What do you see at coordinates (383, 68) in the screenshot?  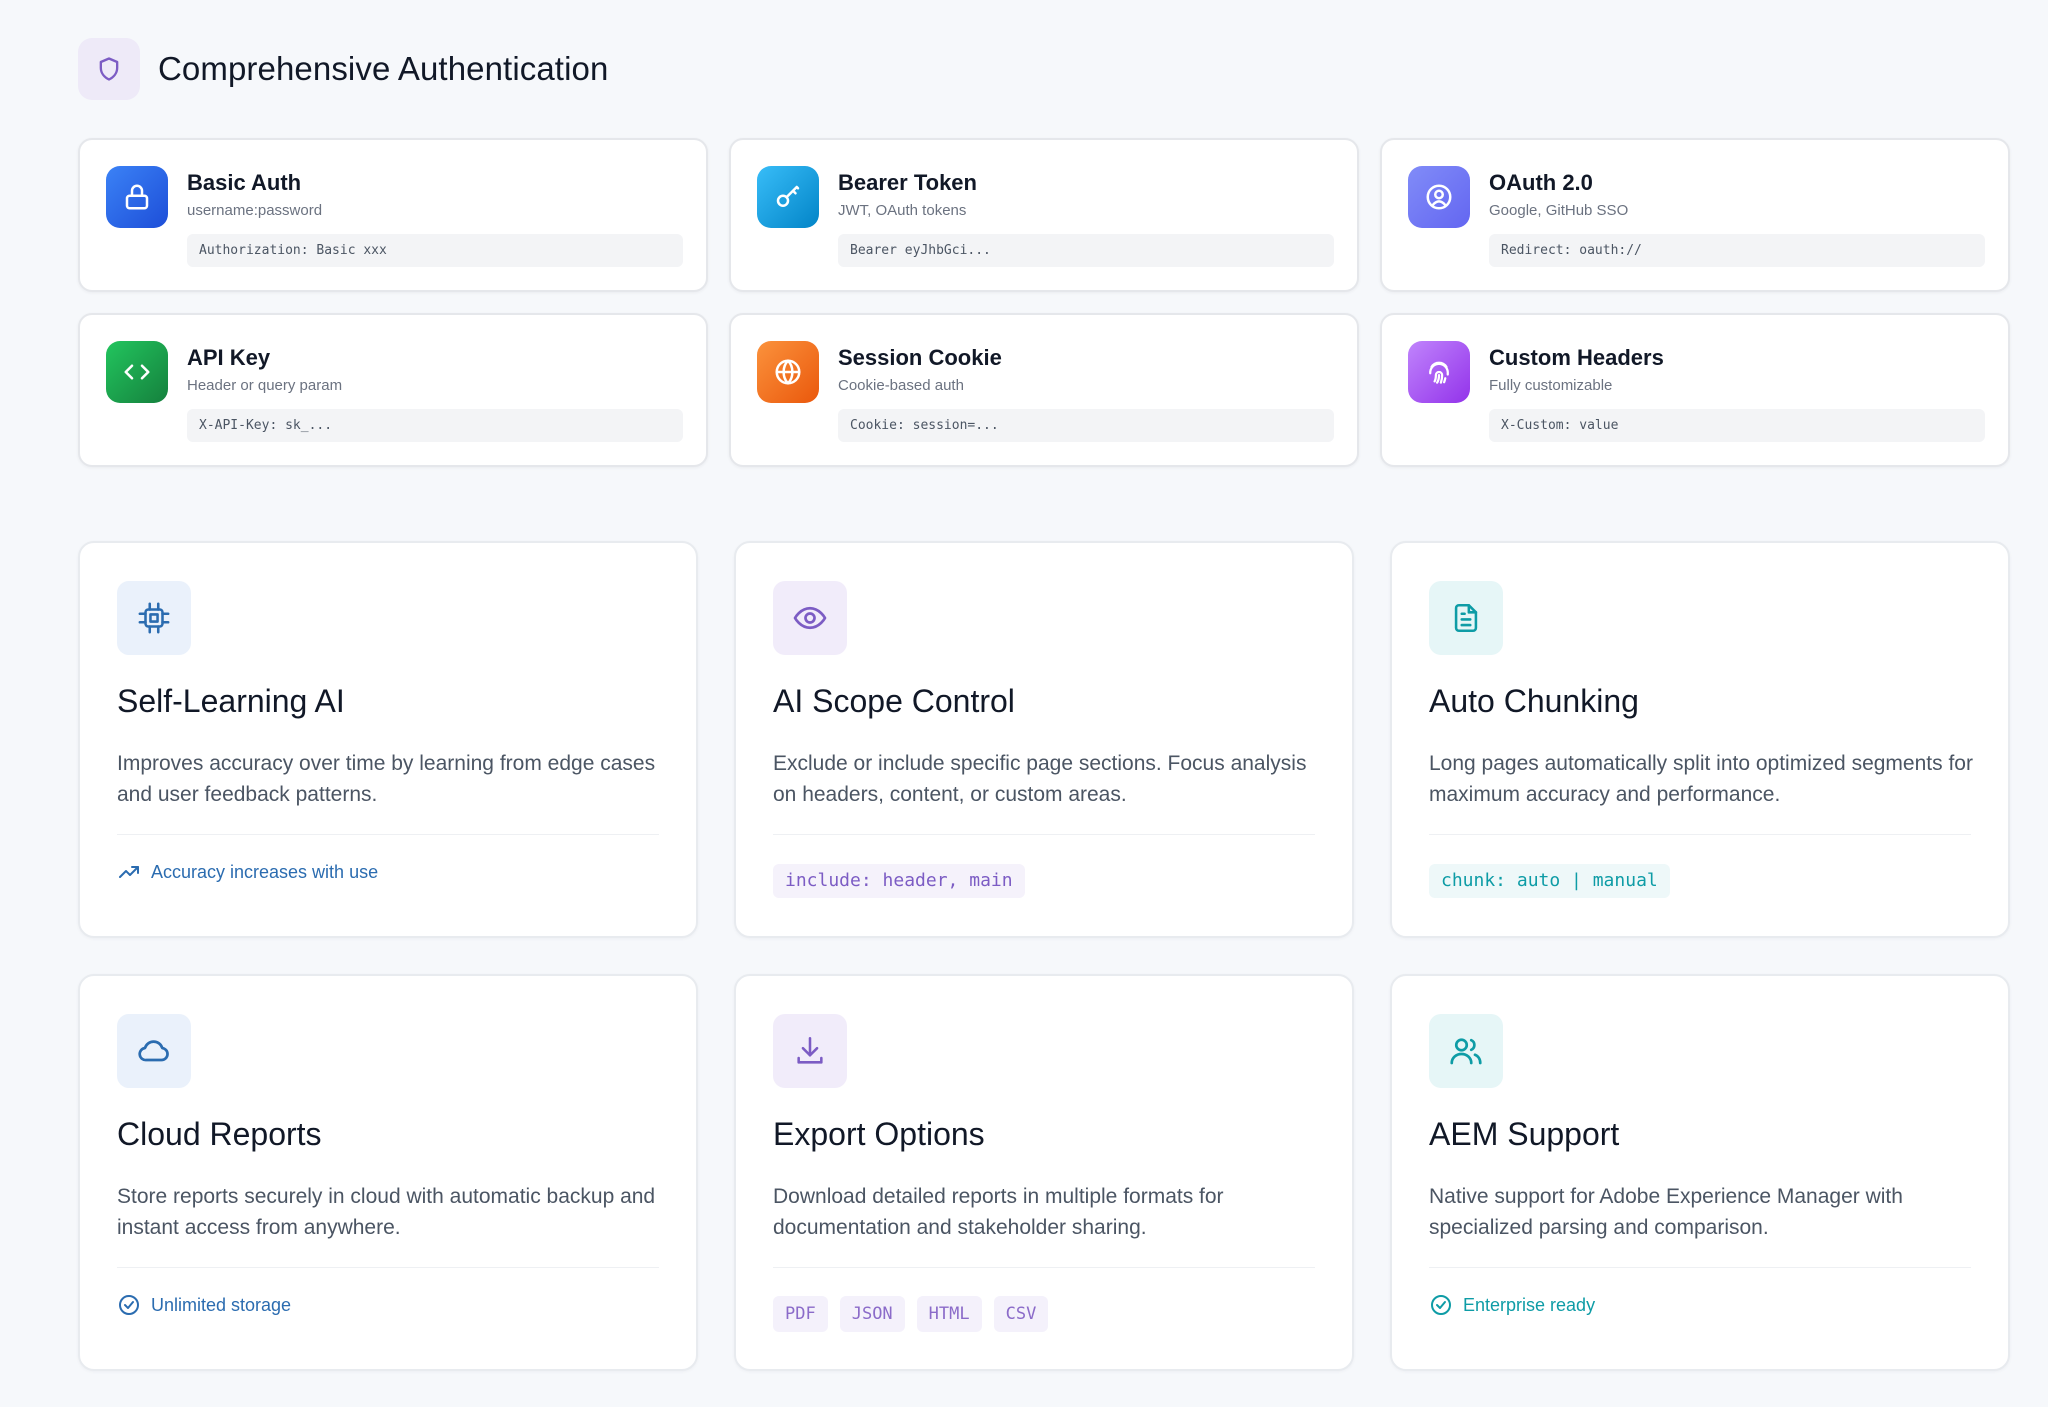 I see `page-title: Comprehensive Authentication` at bounding box center [383, 68].